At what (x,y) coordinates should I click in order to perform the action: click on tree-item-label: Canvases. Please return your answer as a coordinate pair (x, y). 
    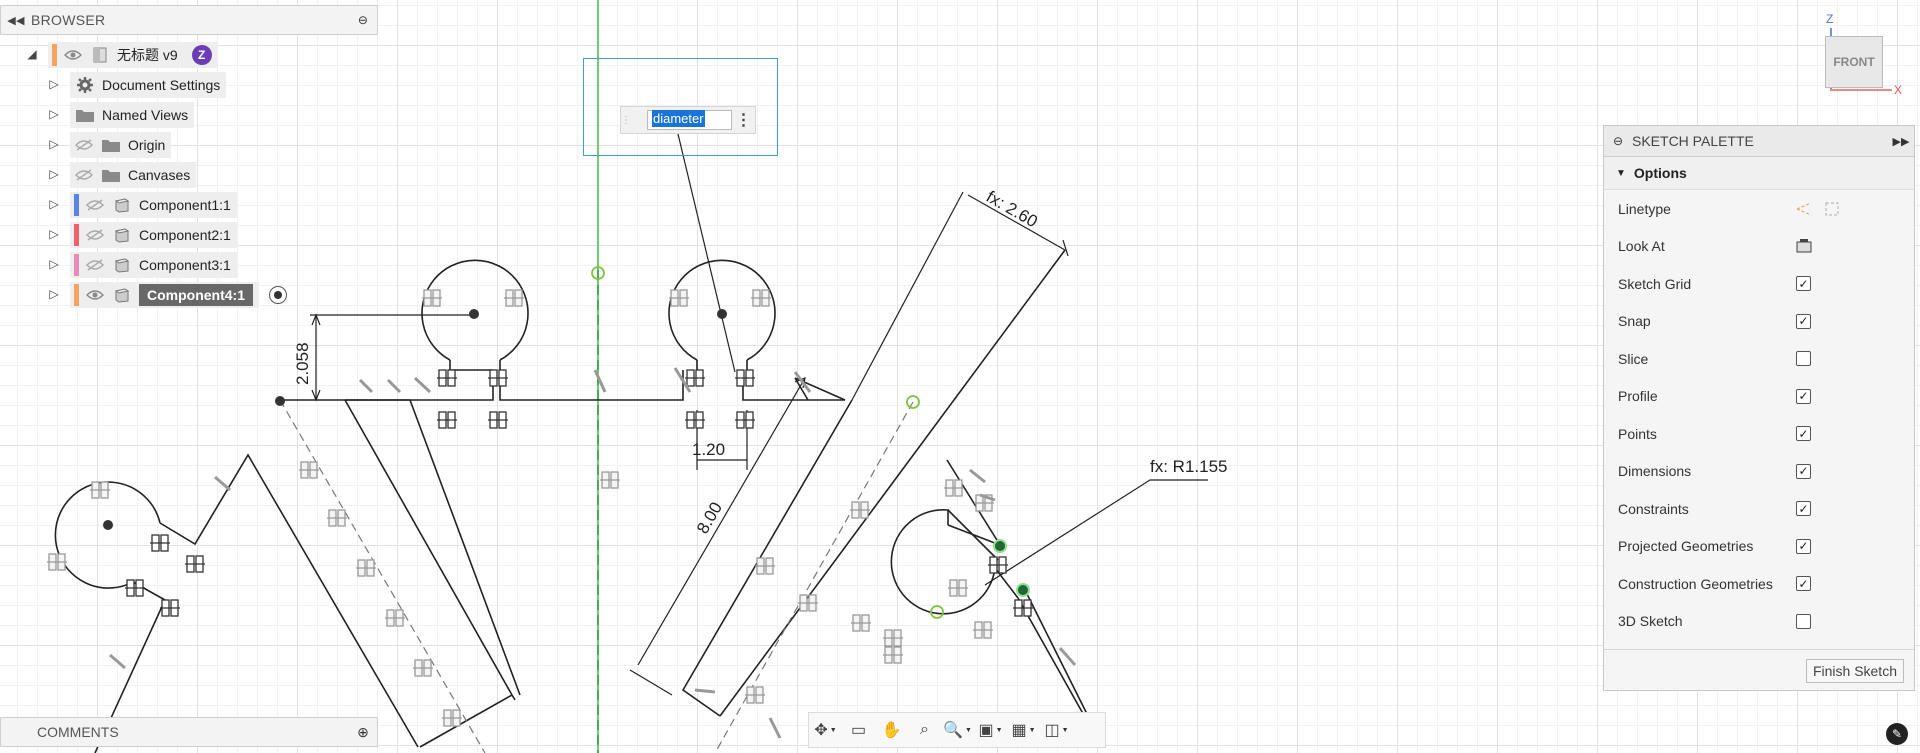
    Looking at the image, I should click on (159, 175).